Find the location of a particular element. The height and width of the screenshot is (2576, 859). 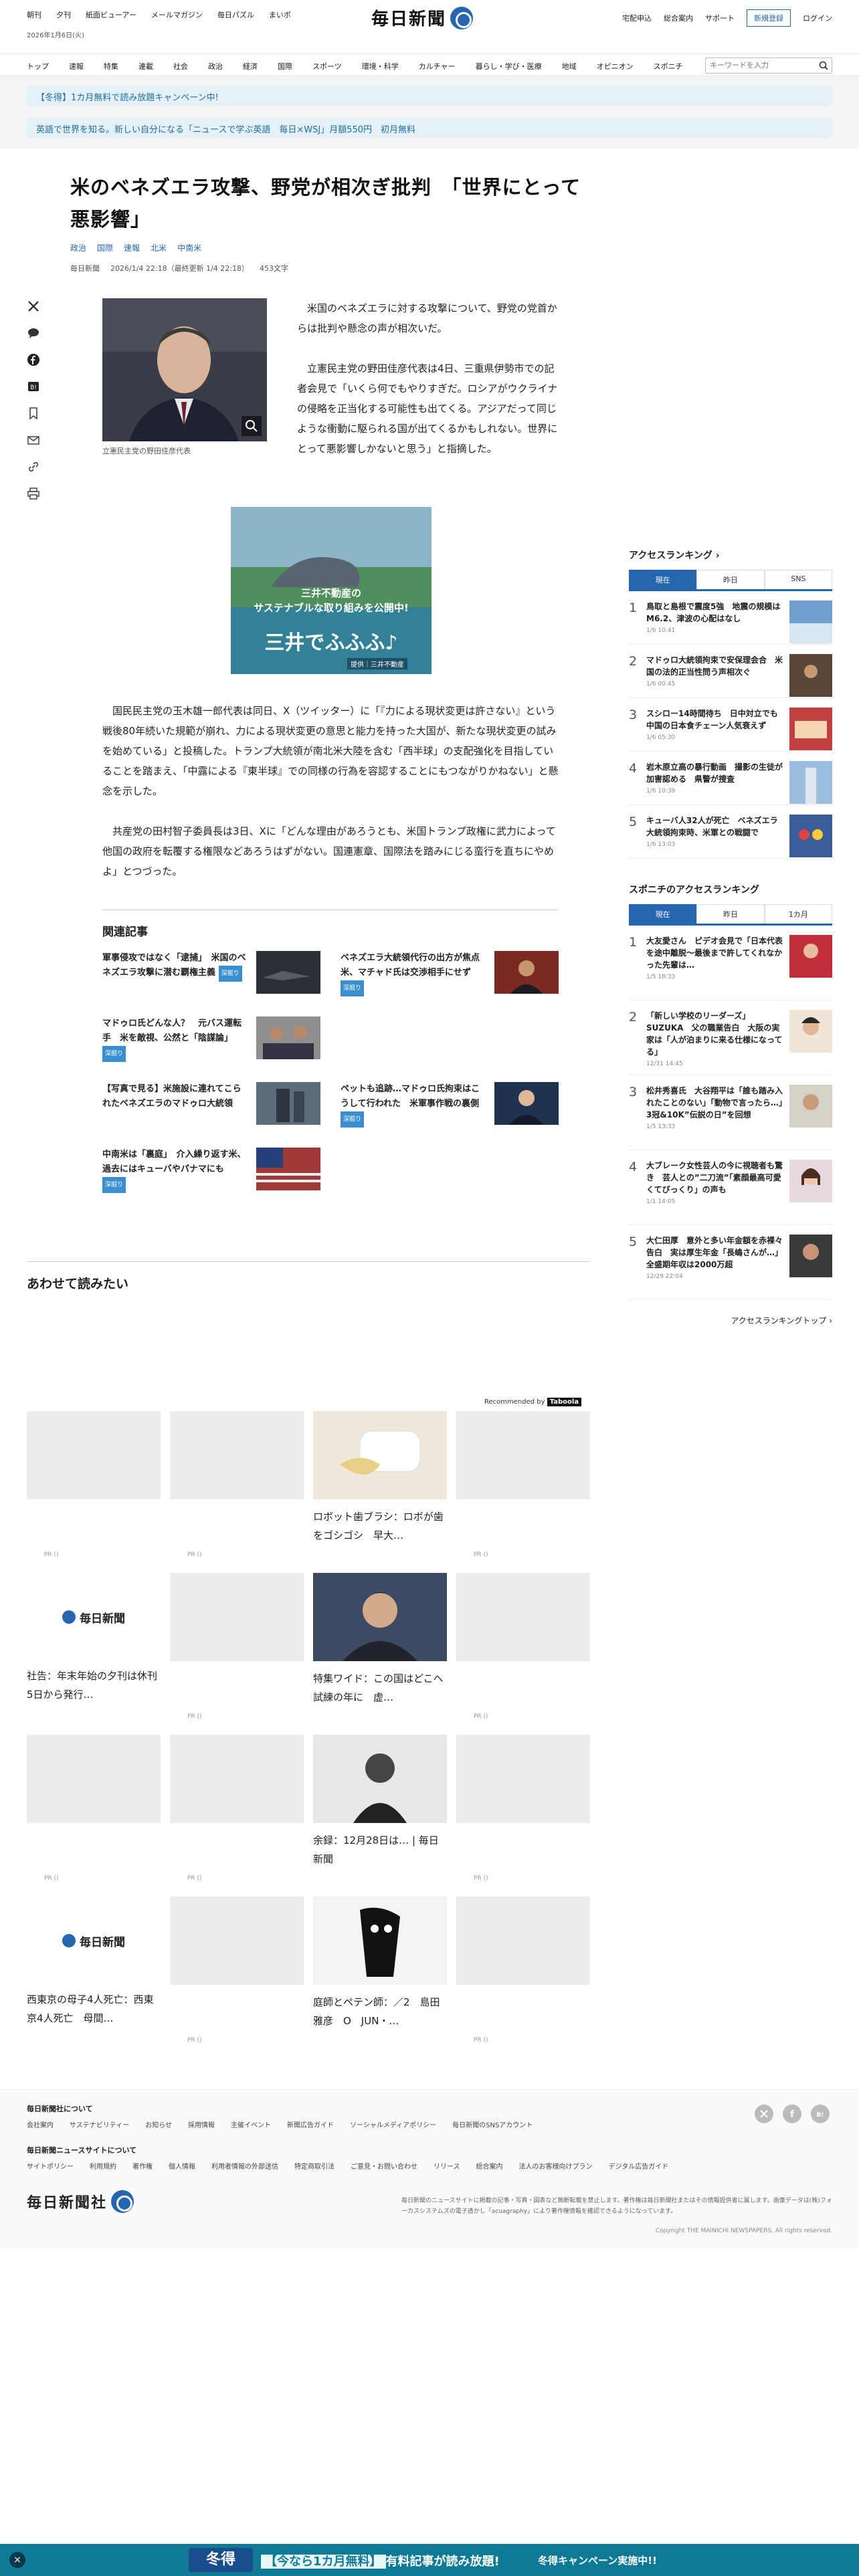

recommended-by: Recommended by Taboola is located at coordinates (533, 1402).